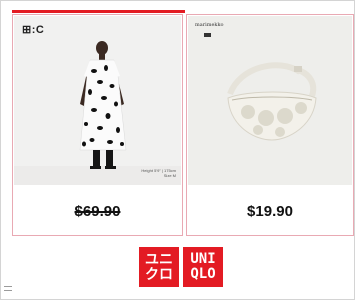 This screenshot has width=357, height=302. I want to click on selected-card-indicator, so click(98, 11).